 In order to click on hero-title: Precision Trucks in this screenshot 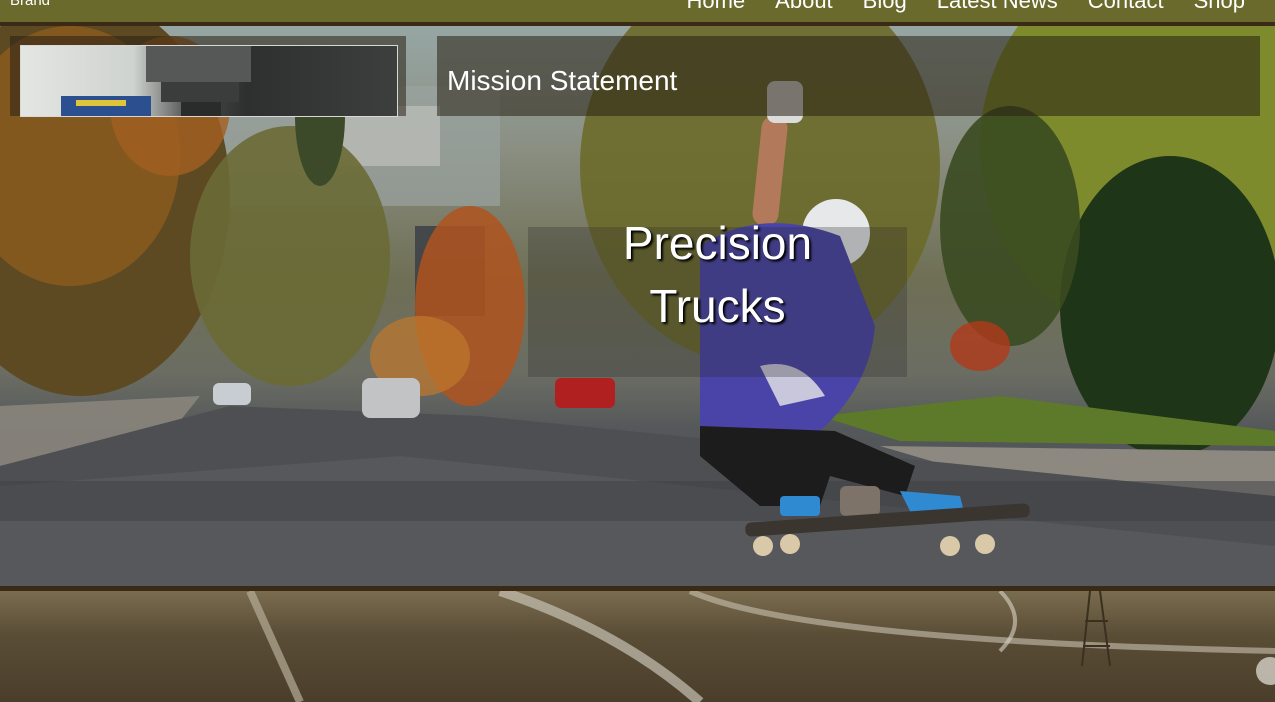, I will do `click(717, 275)`.